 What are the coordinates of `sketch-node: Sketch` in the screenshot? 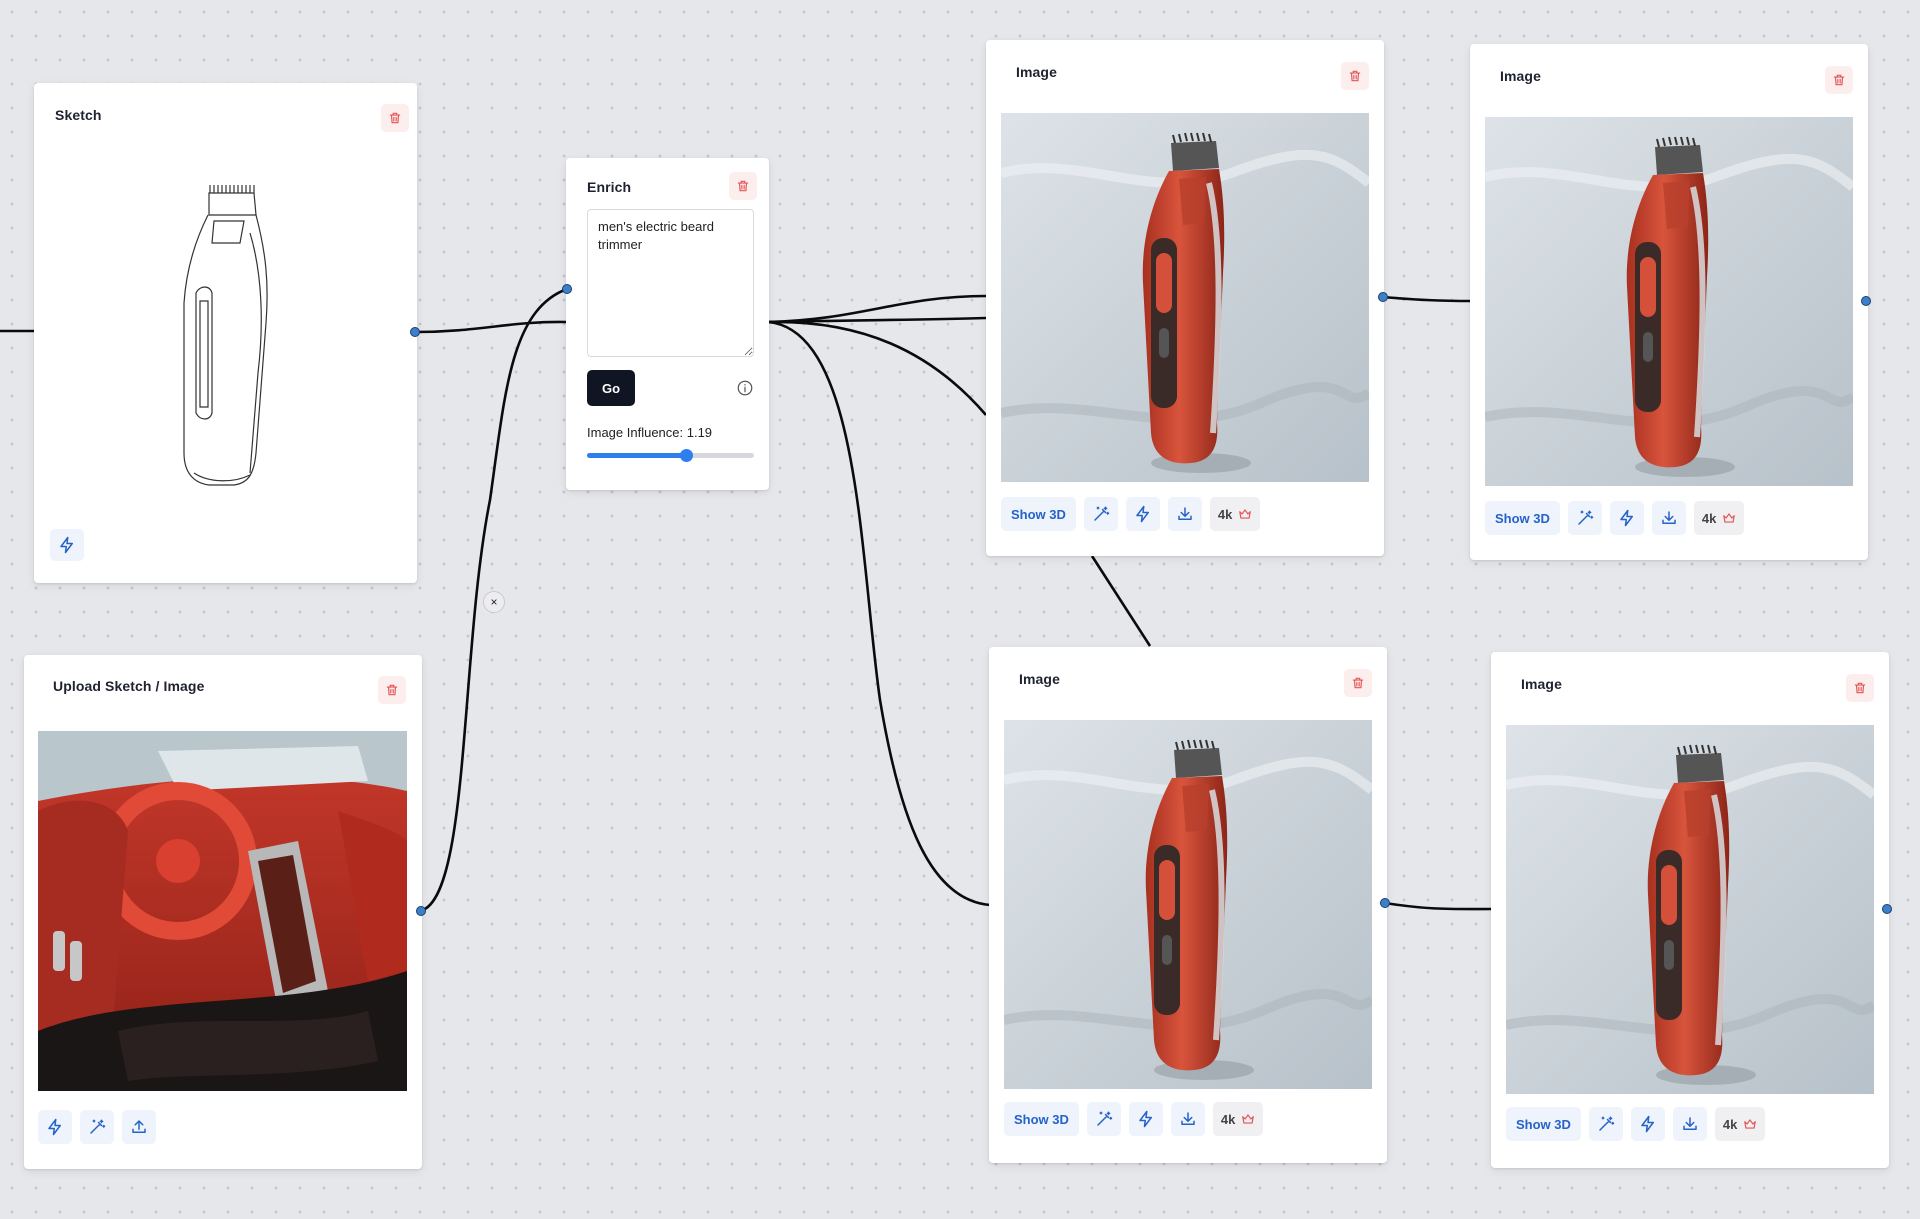 It's located at (225, 333).